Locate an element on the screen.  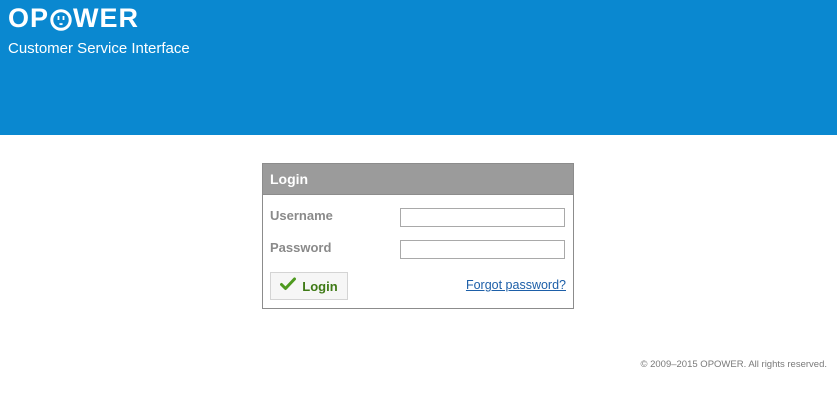
logo-text-left: OP is located at coordinates (29, 17).